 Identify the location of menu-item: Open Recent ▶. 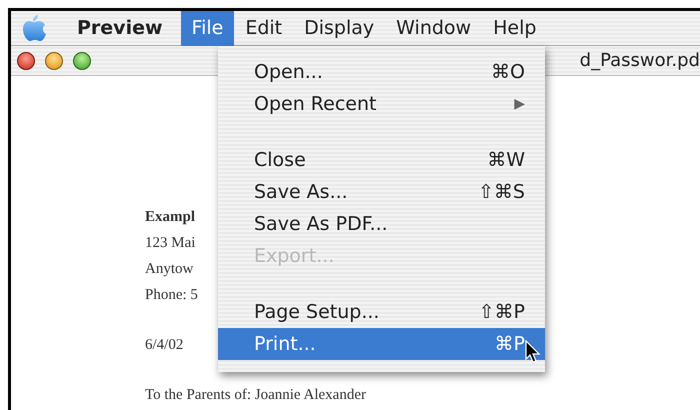
(381, 104).